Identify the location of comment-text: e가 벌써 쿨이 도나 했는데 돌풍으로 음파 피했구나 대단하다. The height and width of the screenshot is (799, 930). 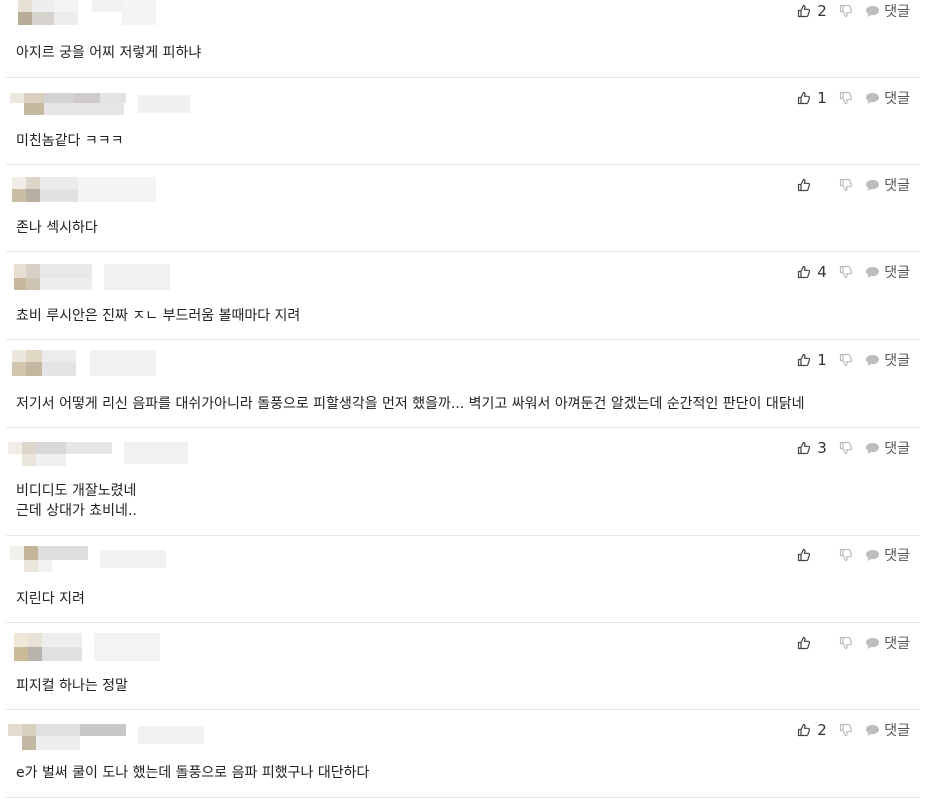
(193, 773).